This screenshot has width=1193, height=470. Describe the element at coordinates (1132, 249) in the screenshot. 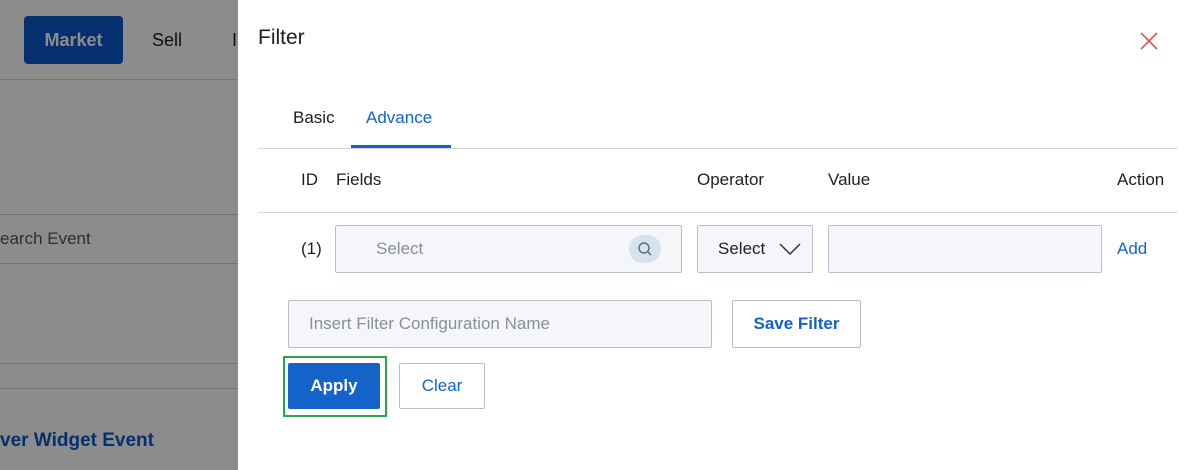

I see `add-row-link: Add` at that location.